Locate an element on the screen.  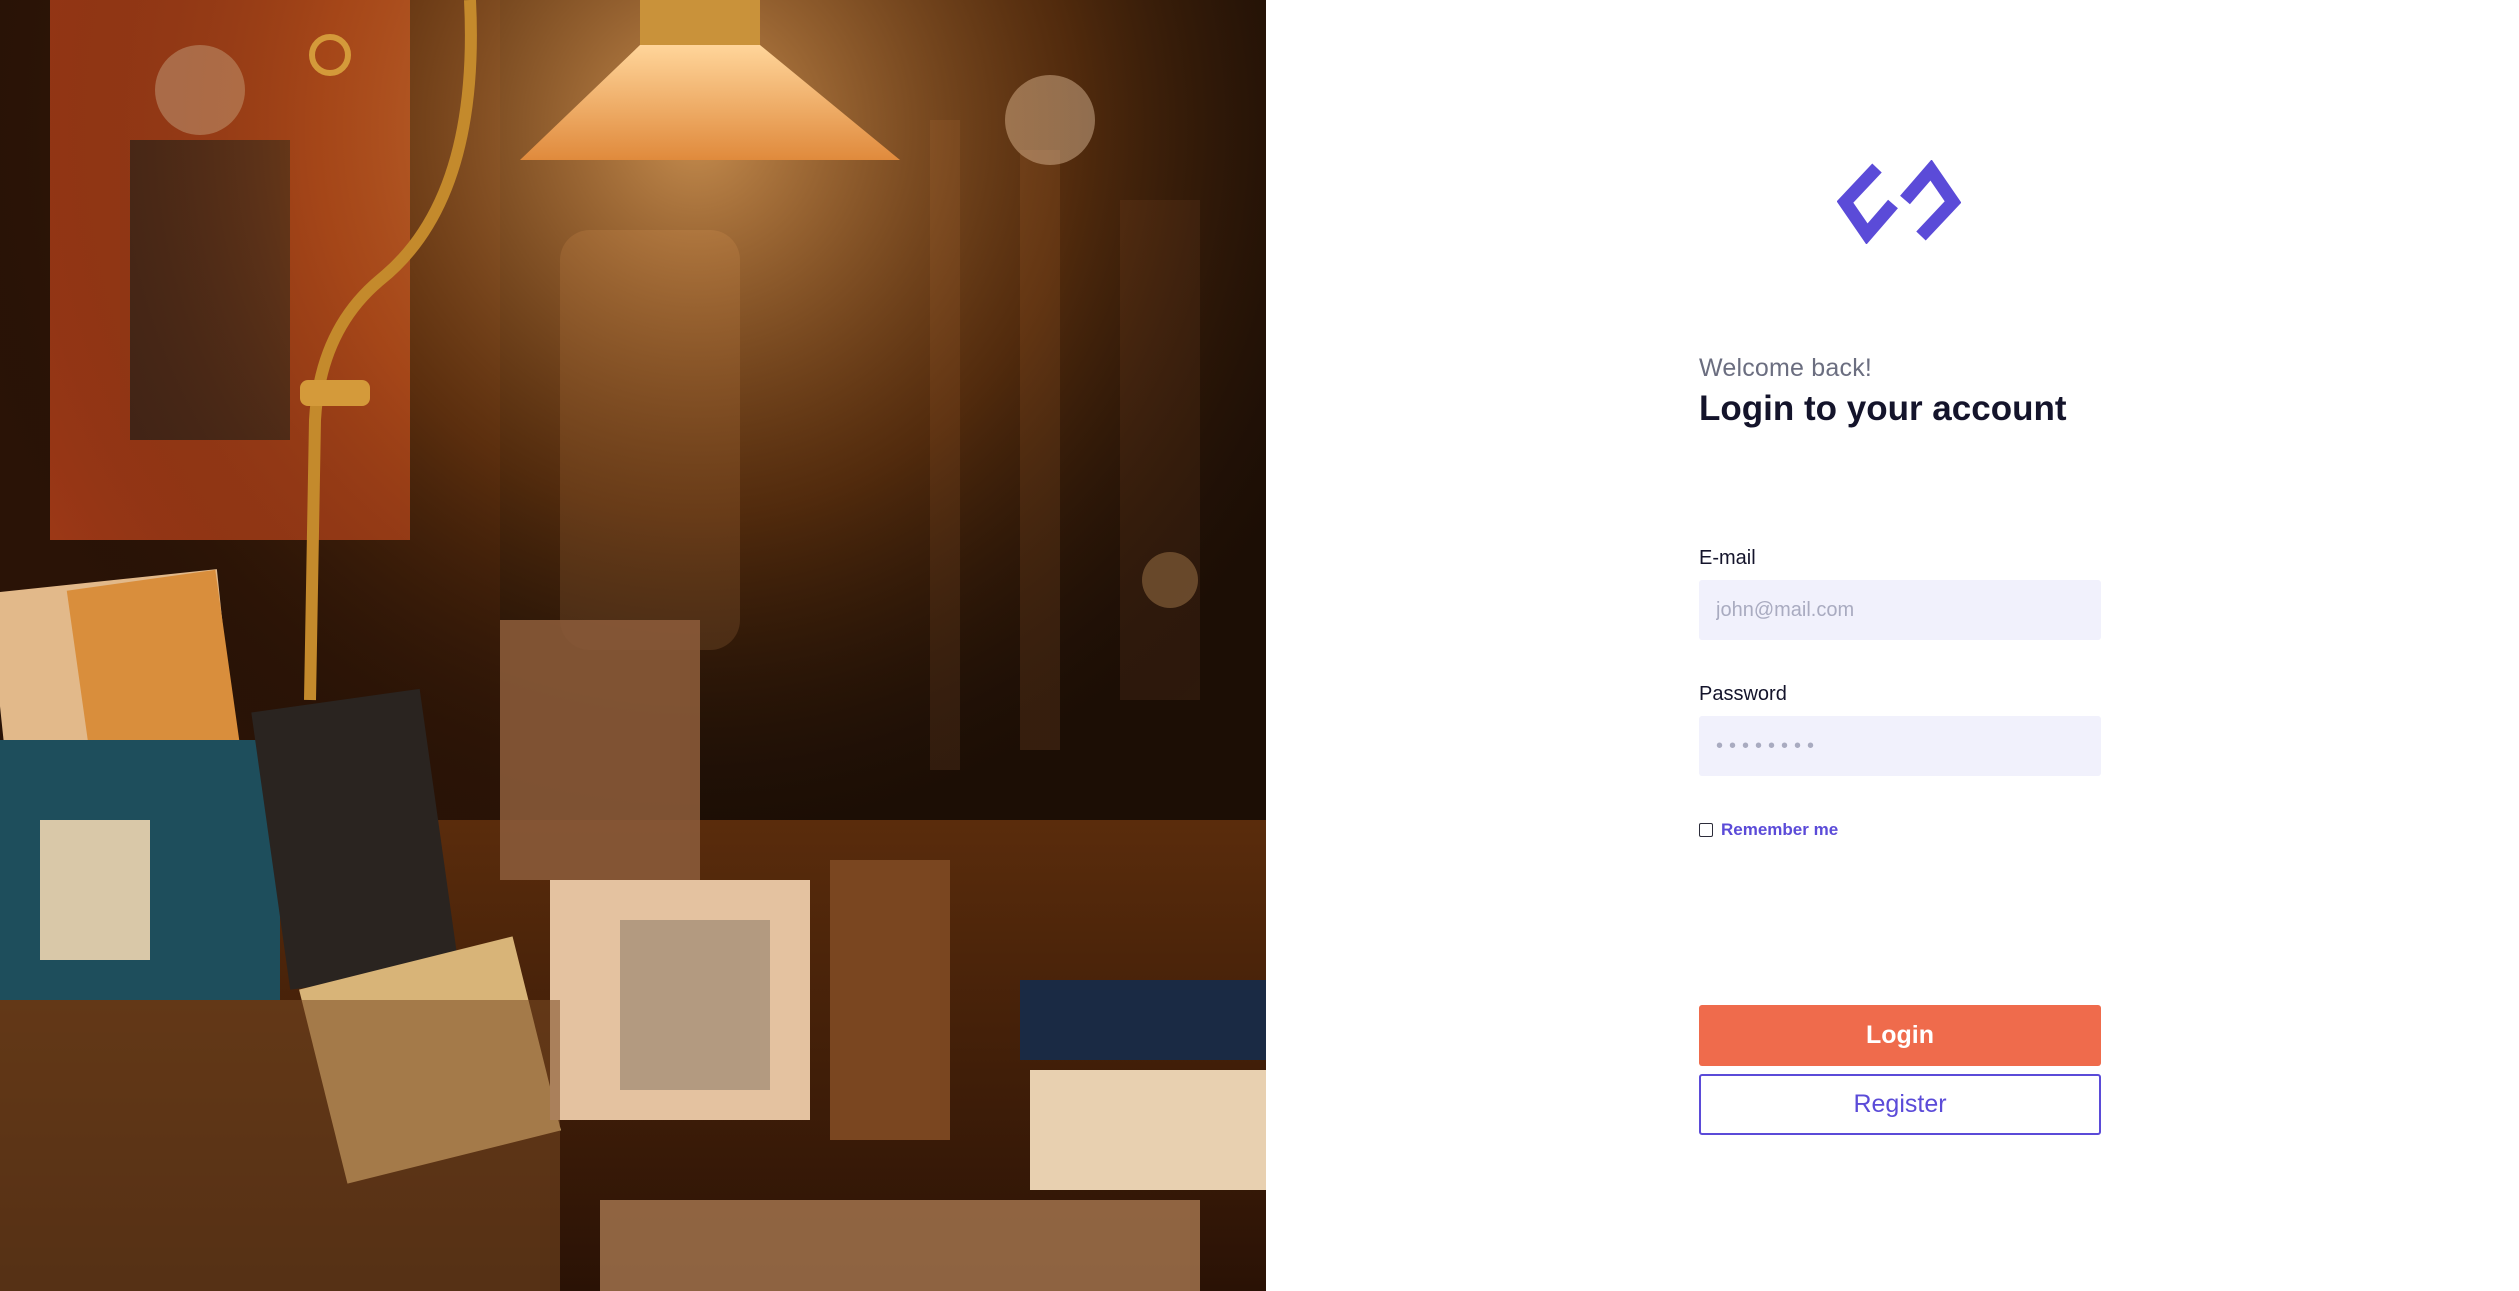
page-title: Login to your account is located at coordinates (1883, 408).